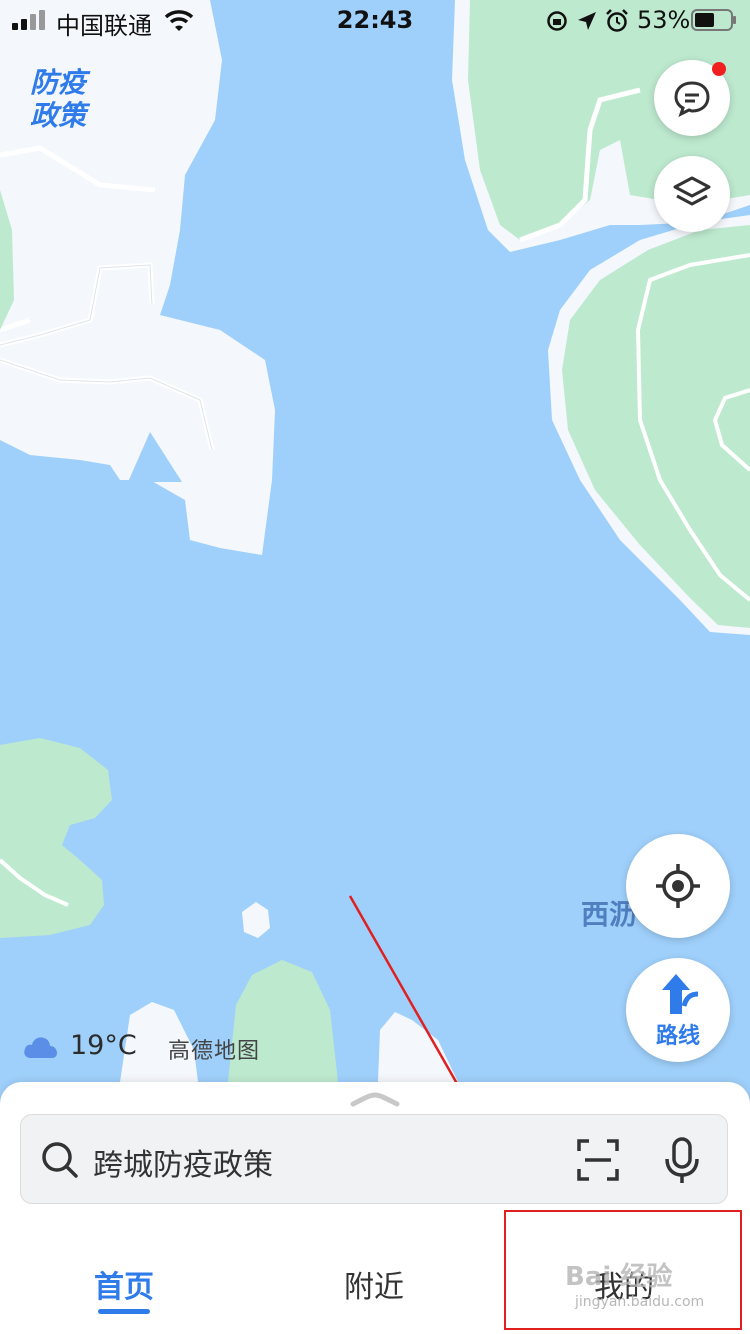 The image size is (750, 1334). What do you see at coordinates (682, 1161) in the screenshot?
I see `microphone-icon` at bounding box center [682, 1161].